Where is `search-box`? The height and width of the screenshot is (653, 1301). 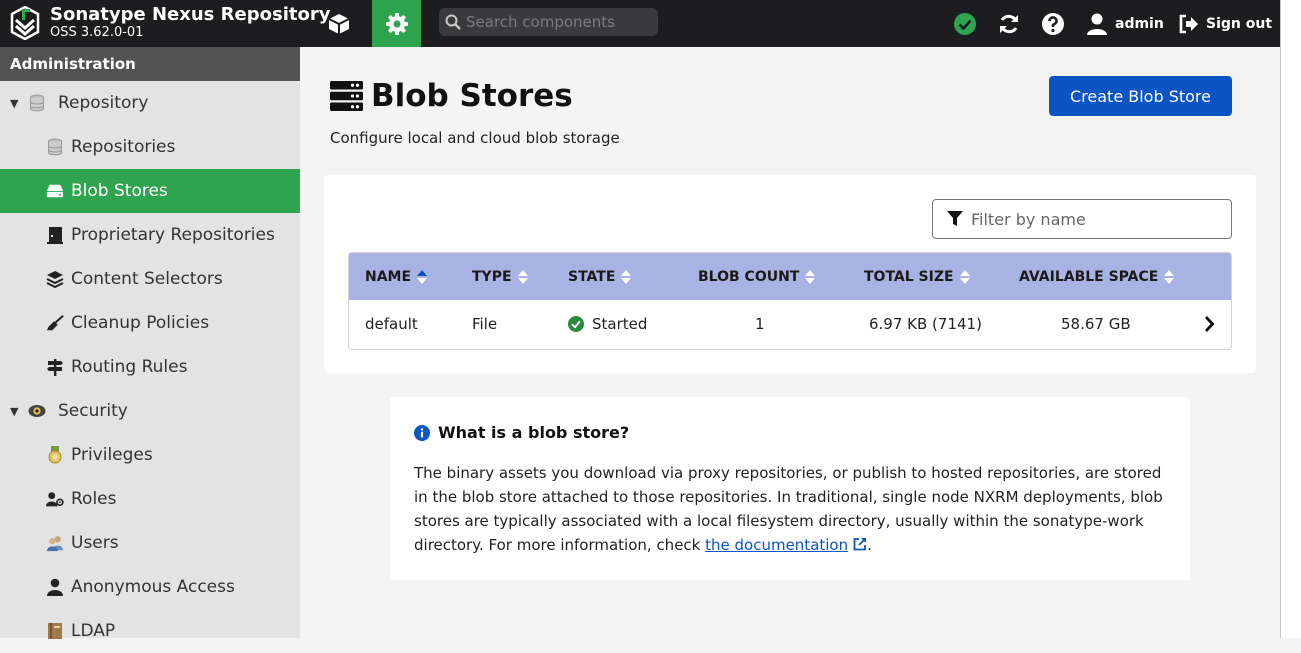
search-box is located at coordinates (548, 22).